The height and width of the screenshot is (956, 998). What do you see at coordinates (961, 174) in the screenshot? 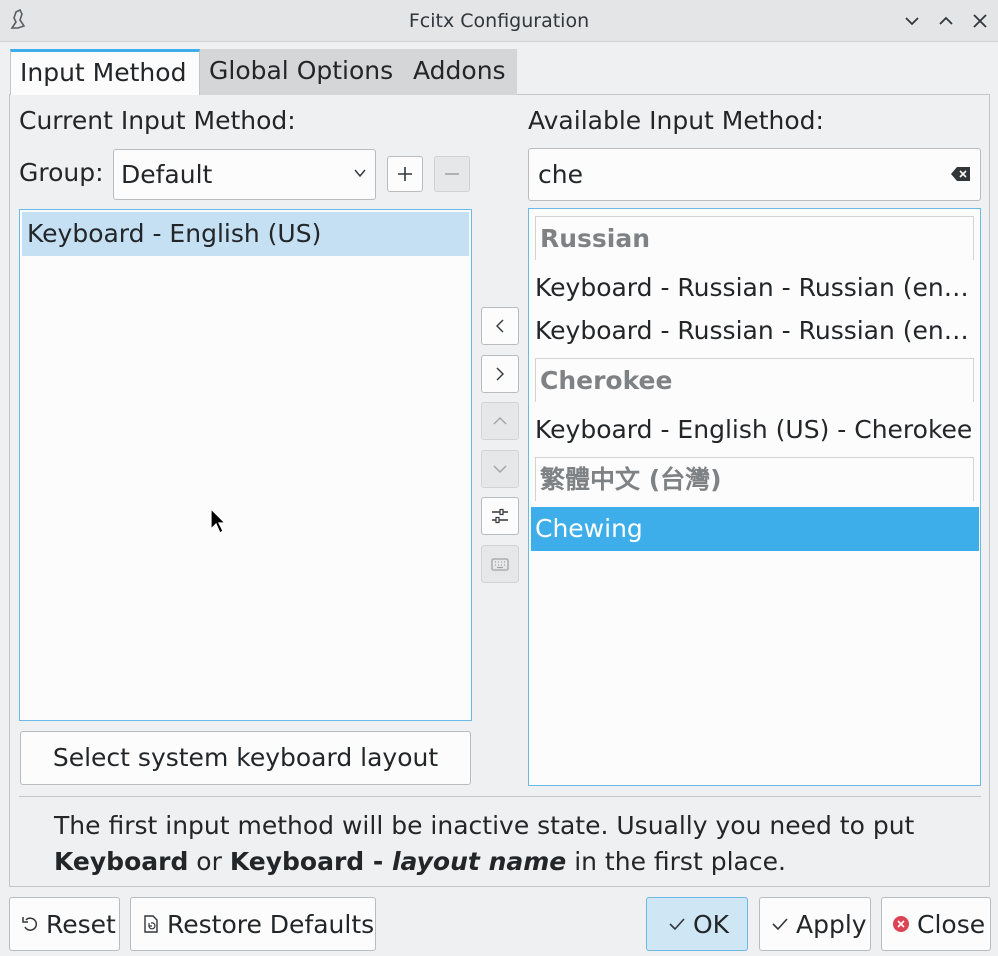
I see `clear-text-icon` at bounding box center [961, 174].